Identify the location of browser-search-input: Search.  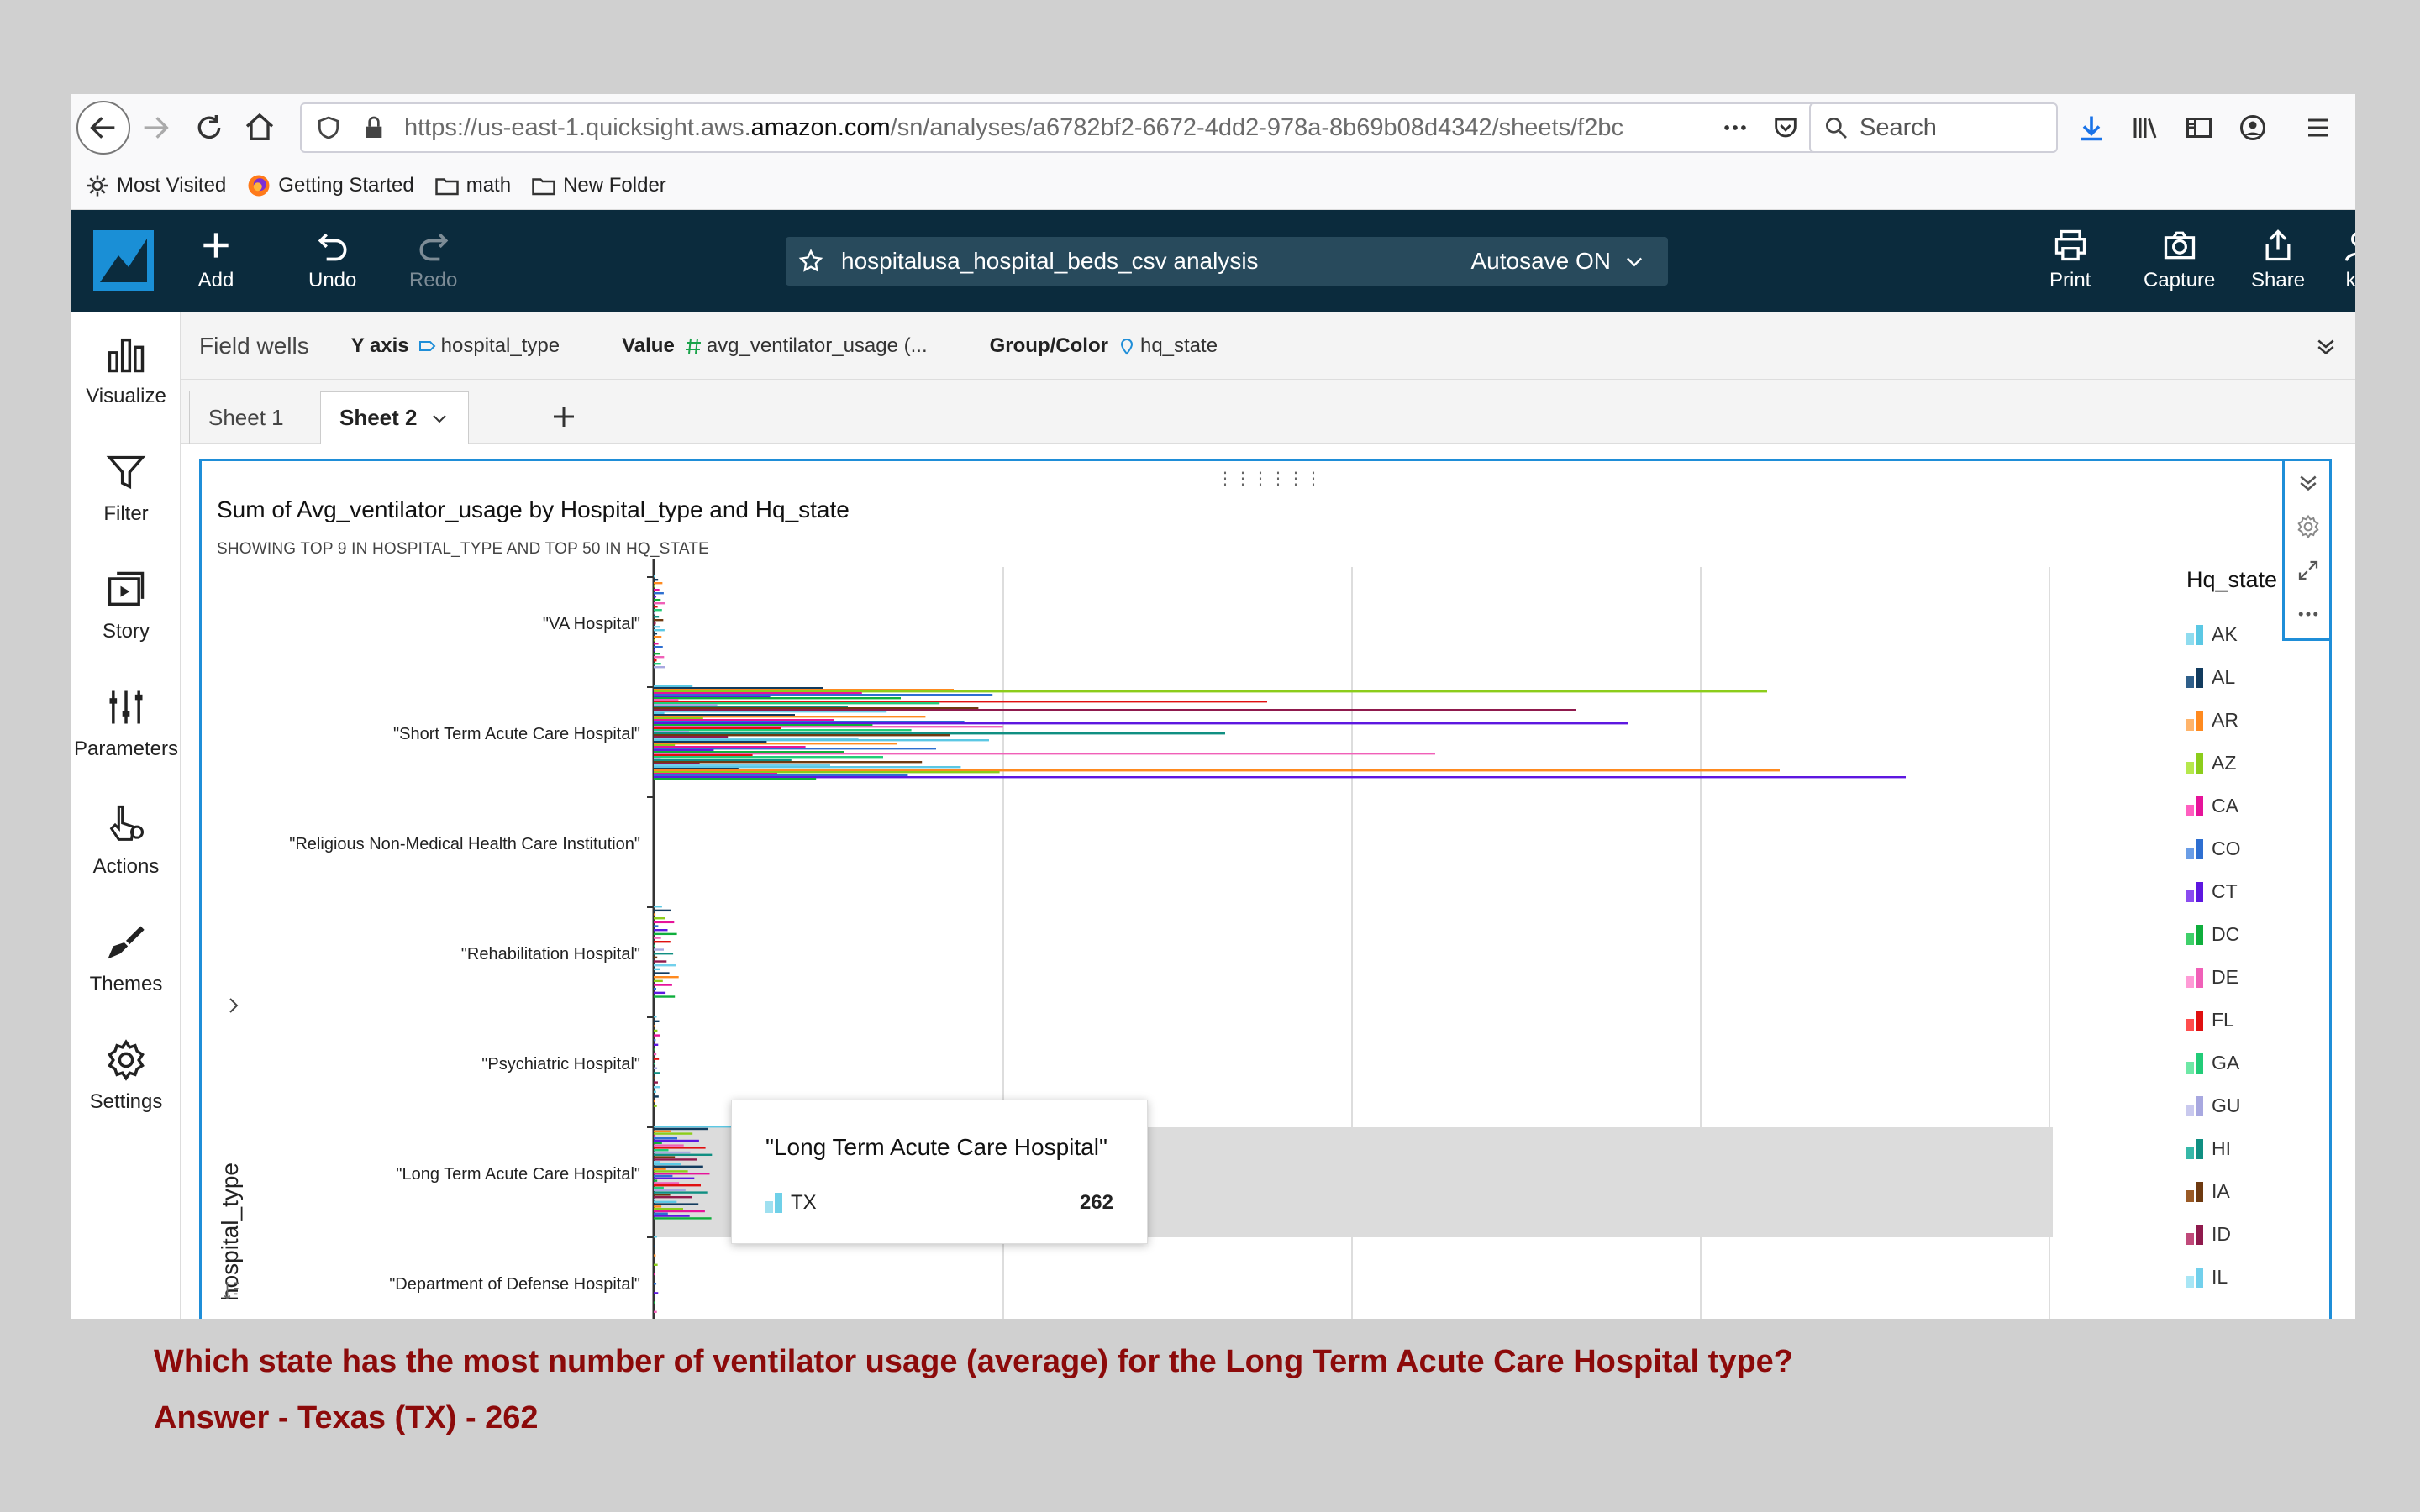
(1933, 127).